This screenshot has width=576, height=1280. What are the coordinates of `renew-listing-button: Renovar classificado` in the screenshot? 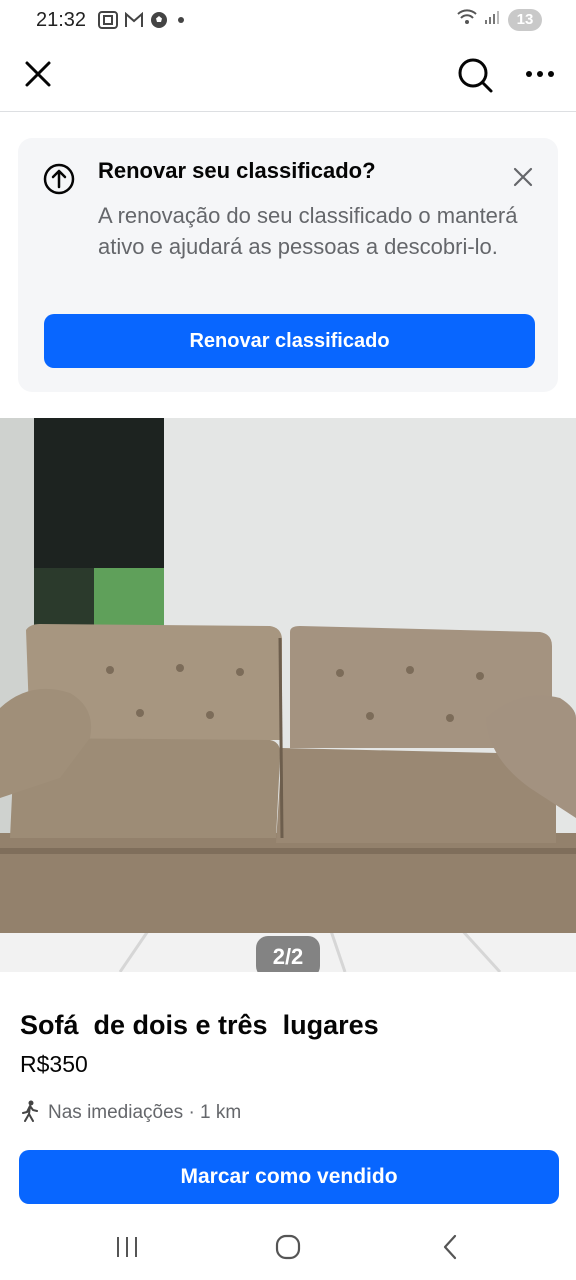 It's located at (289, 341).